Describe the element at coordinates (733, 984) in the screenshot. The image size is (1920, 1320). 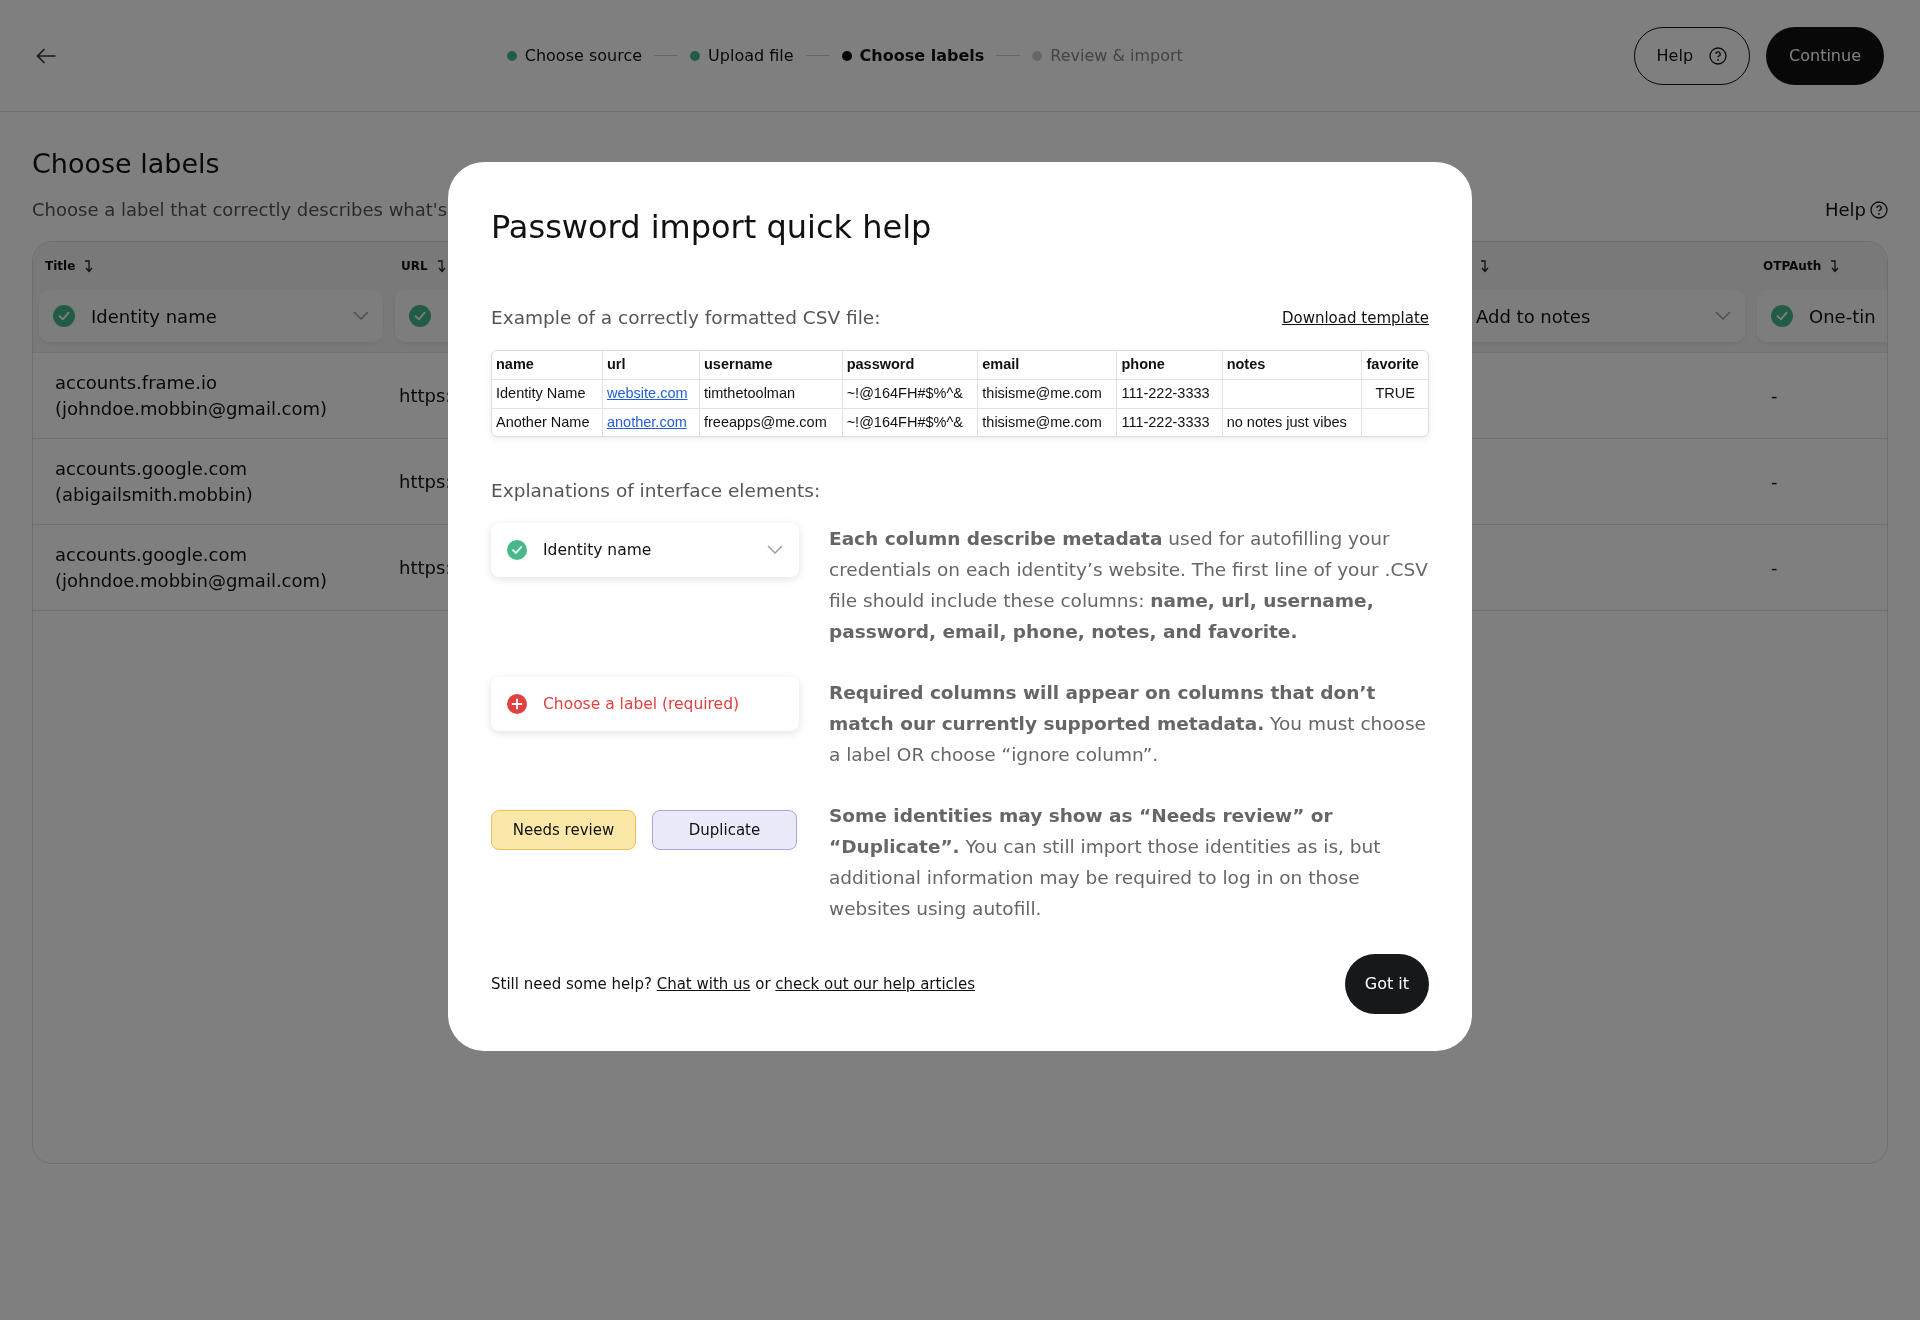
I see `help-sentence: Still need some help? Chat with us or check out our help articles` at that location.